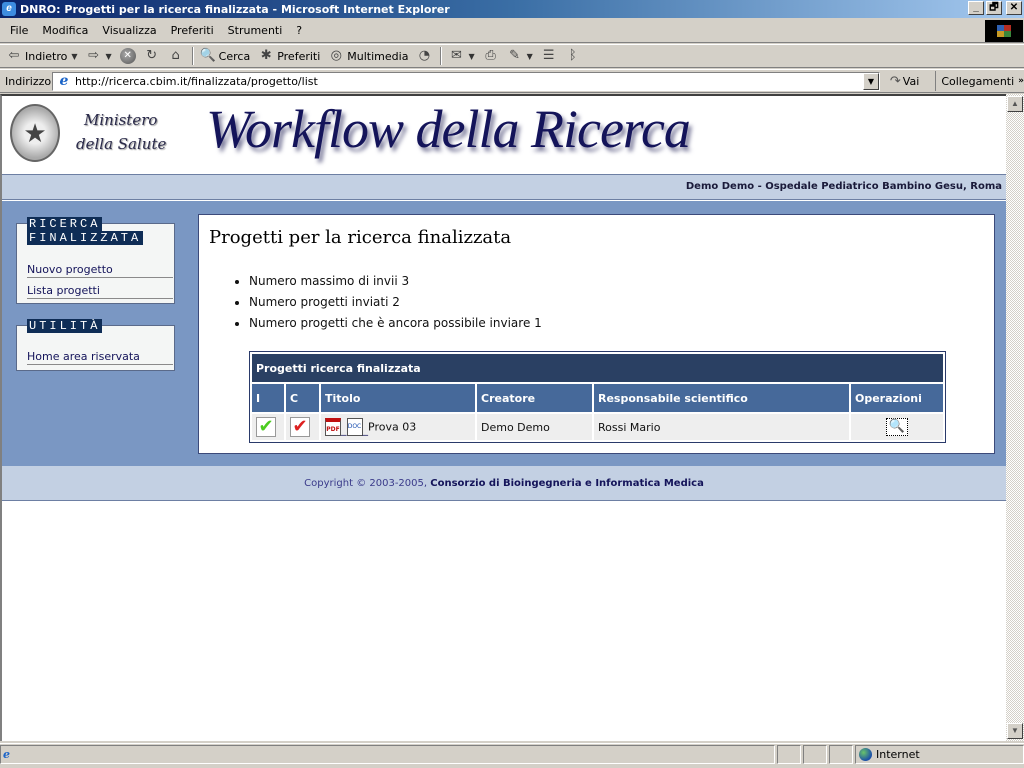 This screenshot has height=768, width=1024. I want to click on discuss-button: ☰, so click(549, 56).